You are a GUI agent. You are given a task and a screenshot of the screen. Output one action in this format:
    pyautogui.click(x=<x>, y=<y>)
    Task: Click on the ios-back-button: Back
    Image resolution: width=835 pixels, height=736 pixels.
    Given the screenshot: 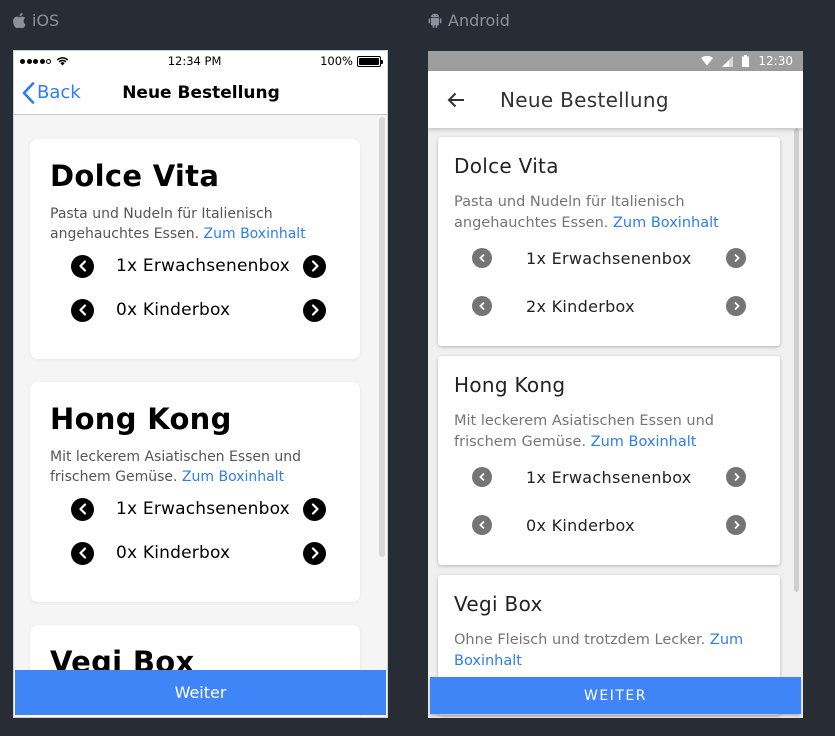 What is the action you would take?
    pyautogui.click(x=51, y=92)
    